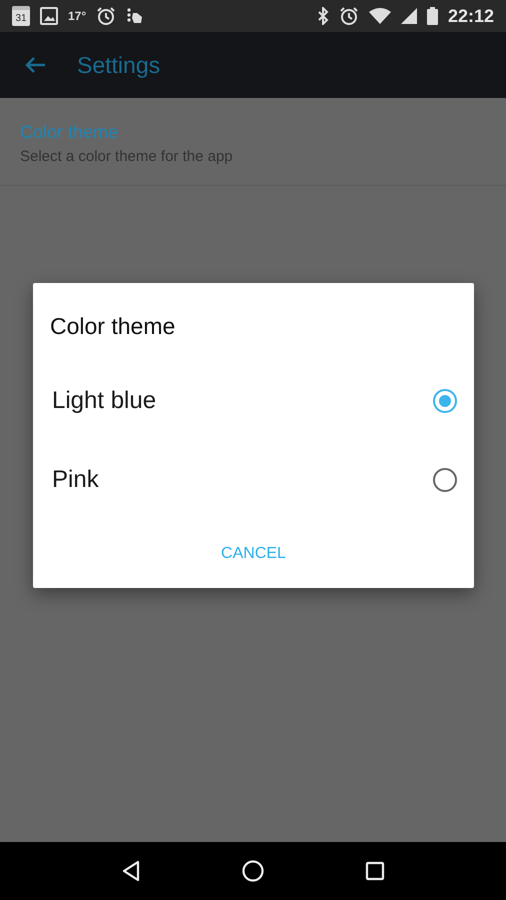 The width and height of the screenshot is (506, 900). What do you see at coordinates (35, 65) in the screenshot?
I see `back-arrow-icon` at bounding box center [35, 65].